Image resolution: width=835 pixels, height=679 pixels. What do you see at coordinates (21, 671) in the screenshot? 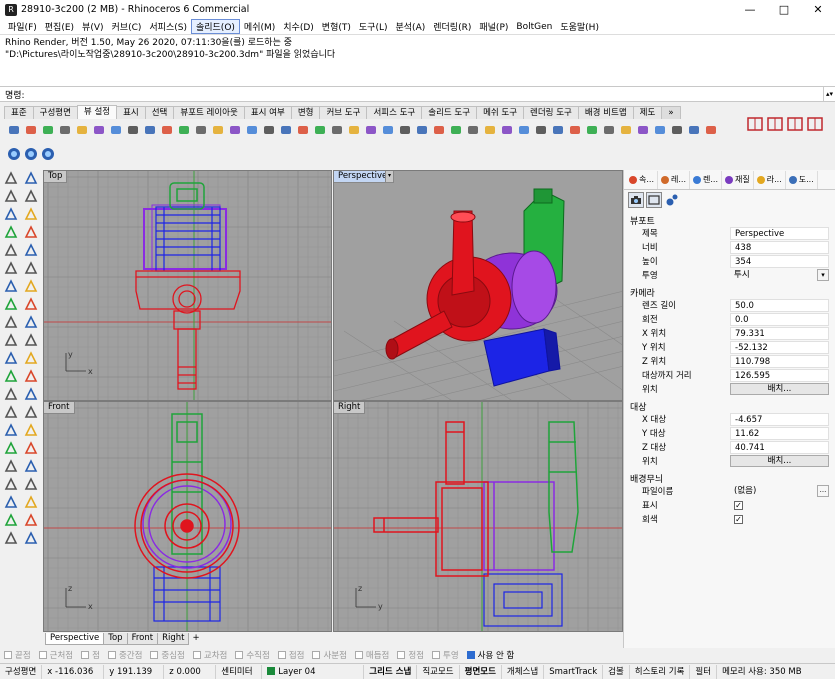
I see `cplane-status: 구성평면` at bounding box center [21, 671].